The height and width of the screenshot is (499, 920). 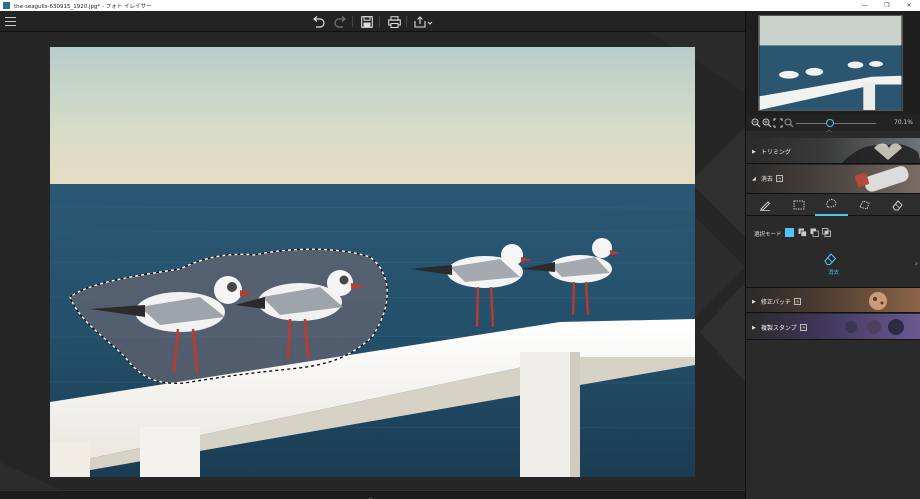 I want to click on brush-tool, so click(x=764, y=205).